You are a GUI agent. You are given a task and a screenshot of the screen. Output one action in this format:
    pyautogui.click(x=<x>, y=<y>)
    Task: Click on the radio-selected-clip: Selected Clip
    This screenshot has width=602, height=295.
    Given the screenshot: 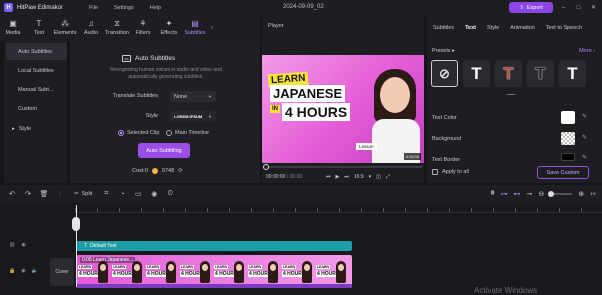 What is the action you would take?
    pyautogui.click(x=138, y=133)
    